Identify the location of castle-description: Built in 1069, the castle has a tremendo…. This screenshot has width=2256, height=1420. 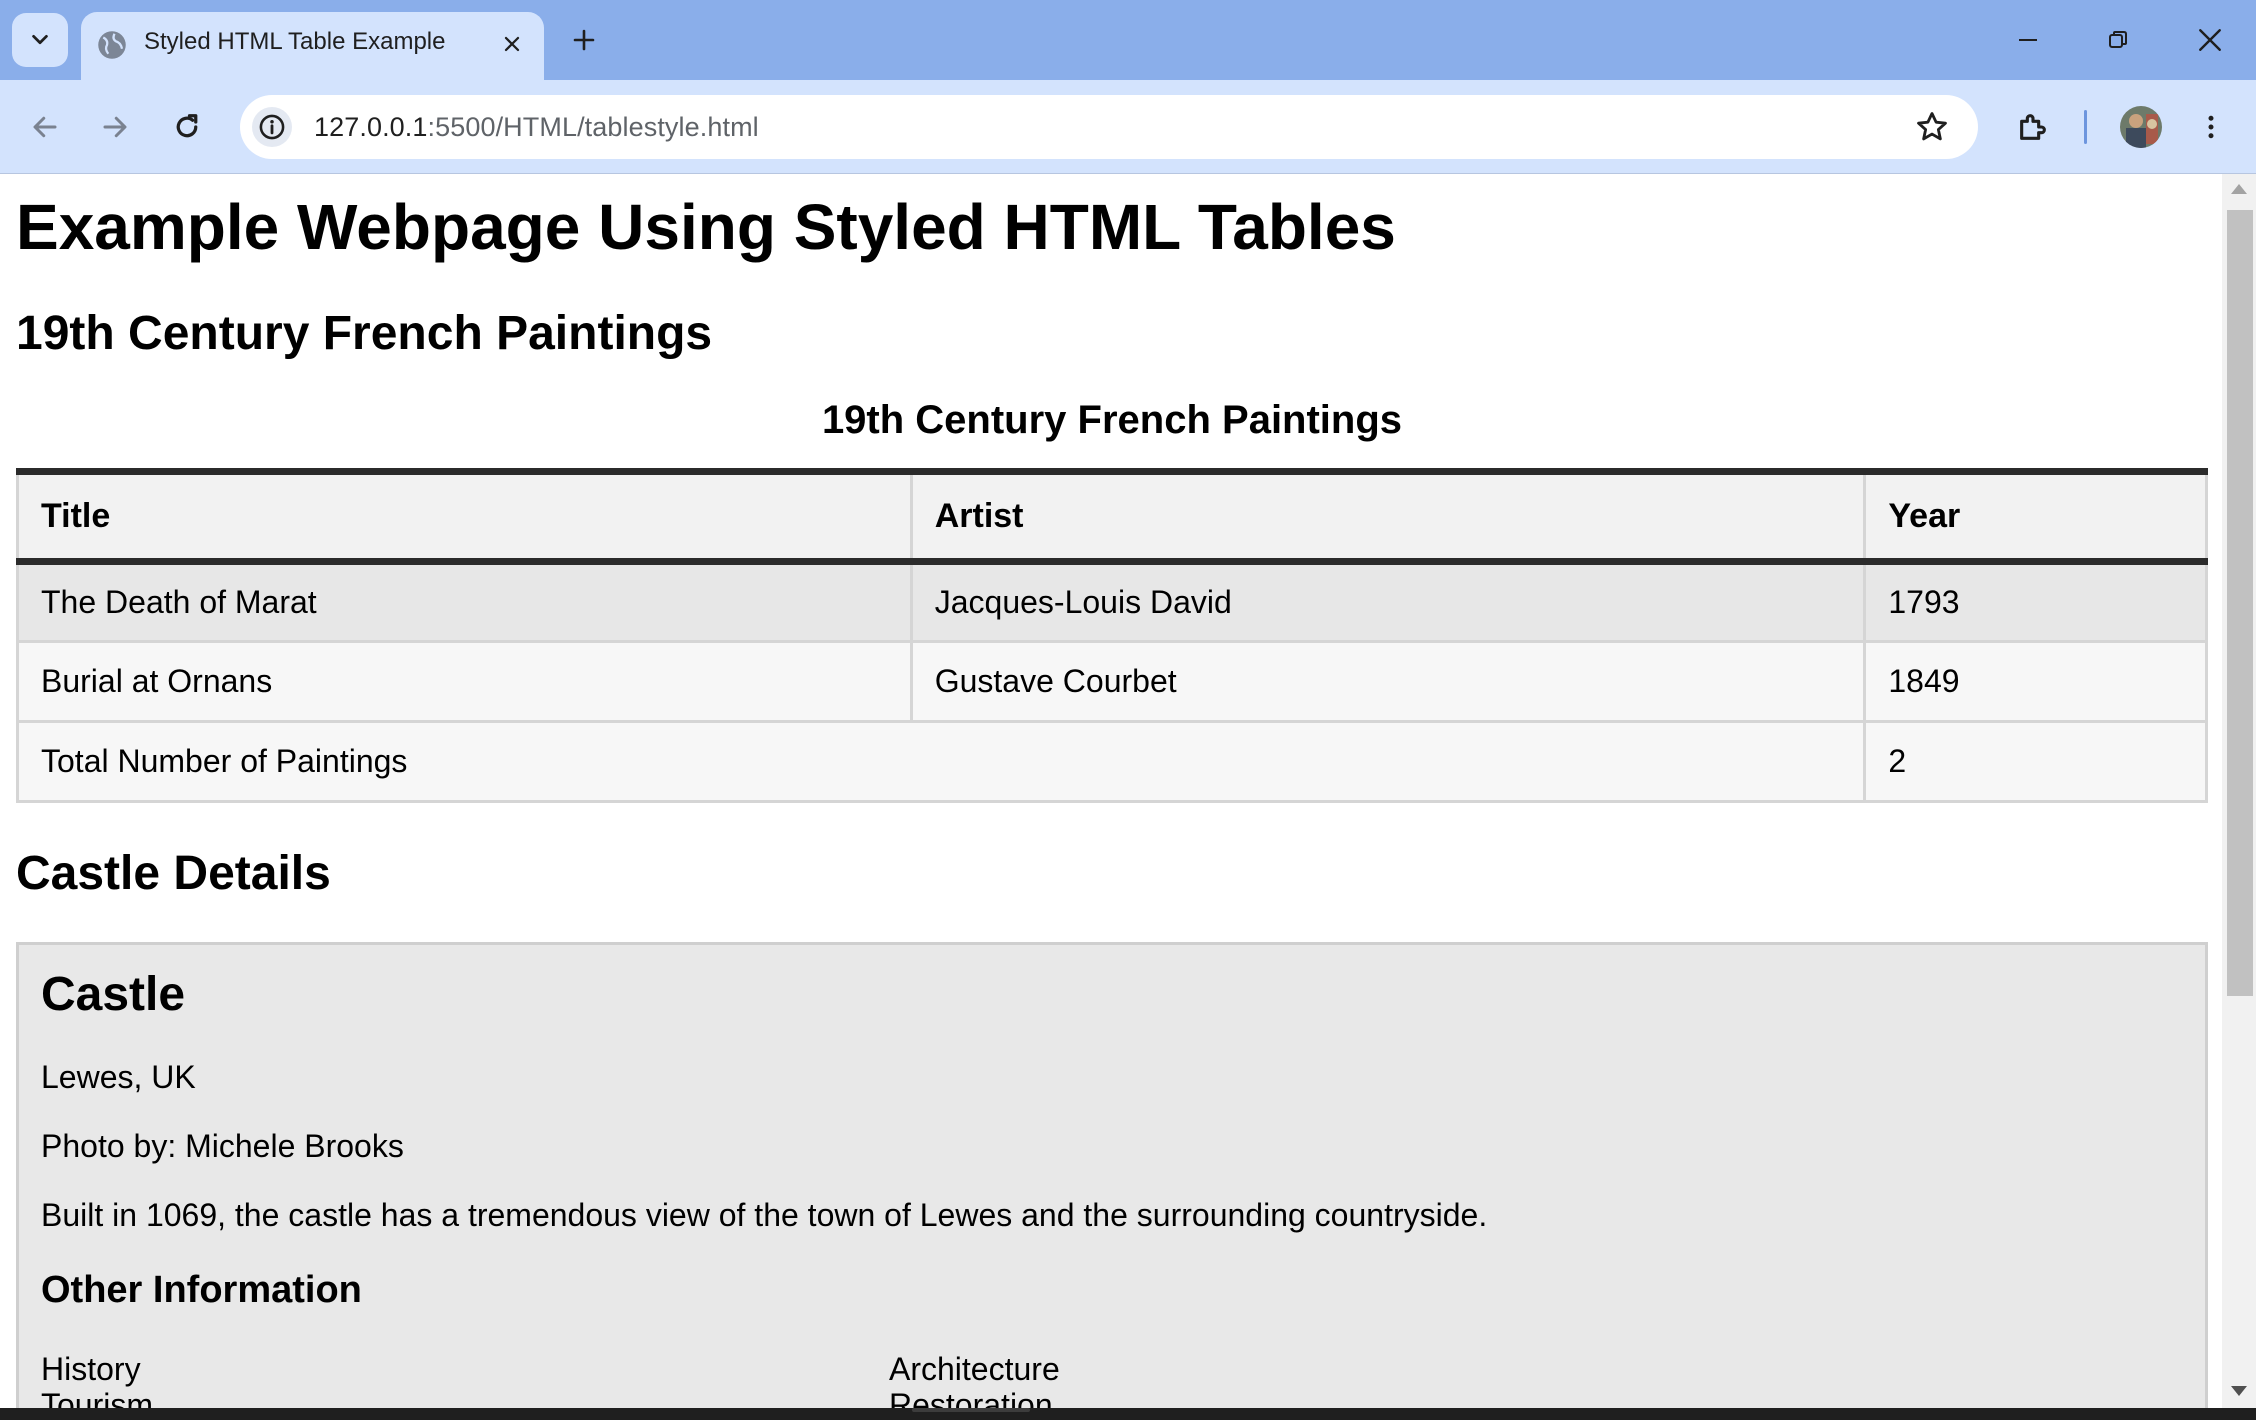
(764, 1215).